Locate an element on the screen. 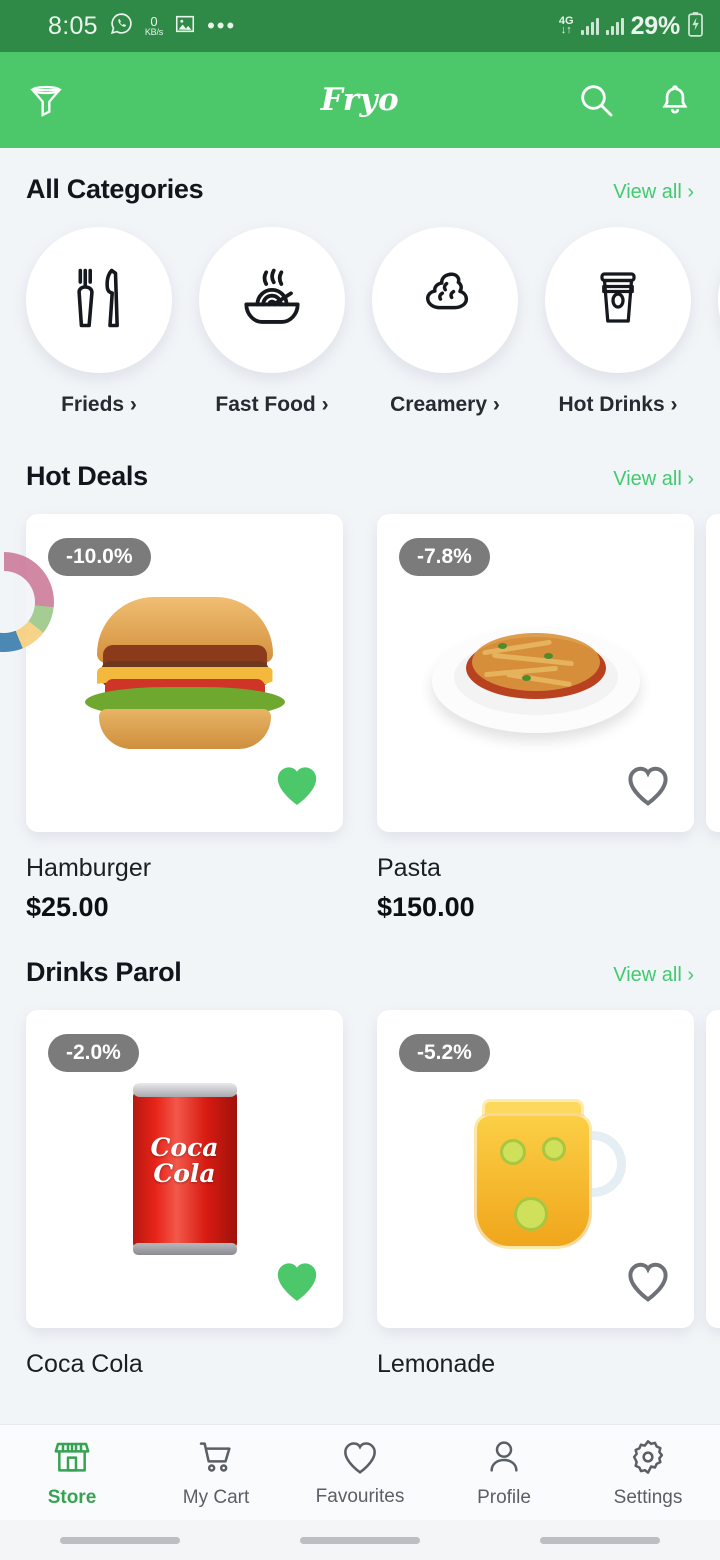 The image size is (720, 1560). product-card-hamburger: -10.0% Hamburger $25.00 is located at coordinates (184, 718).